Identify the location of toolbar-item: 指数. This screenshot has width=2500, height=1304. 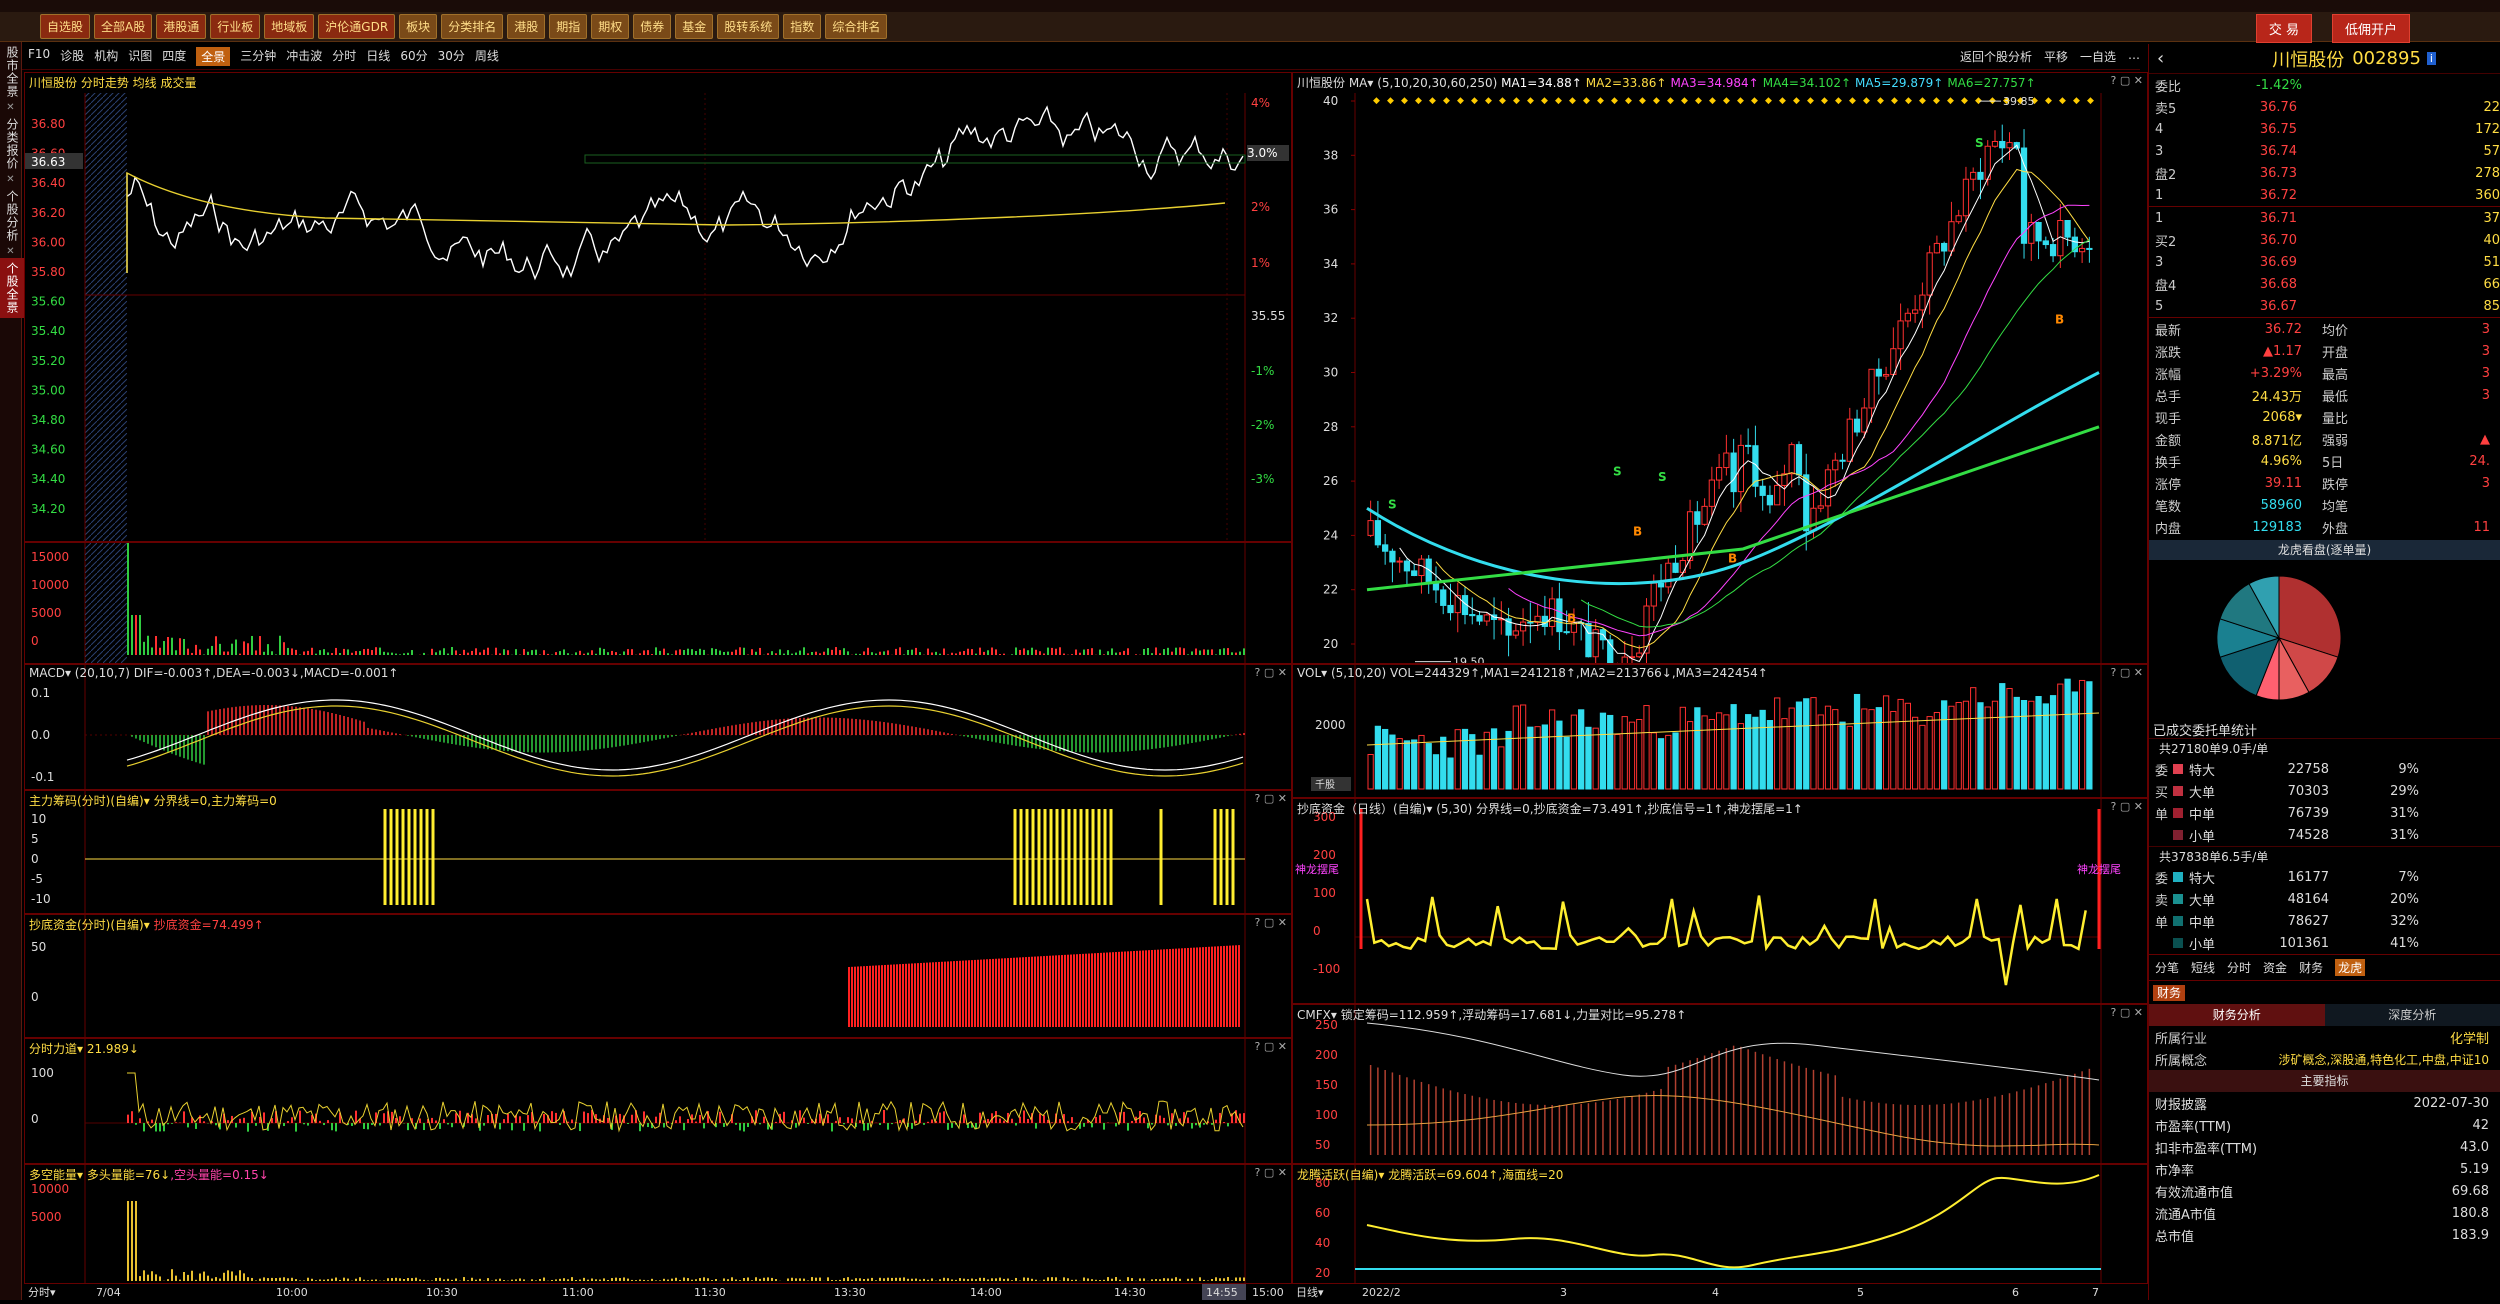
(802, 26).